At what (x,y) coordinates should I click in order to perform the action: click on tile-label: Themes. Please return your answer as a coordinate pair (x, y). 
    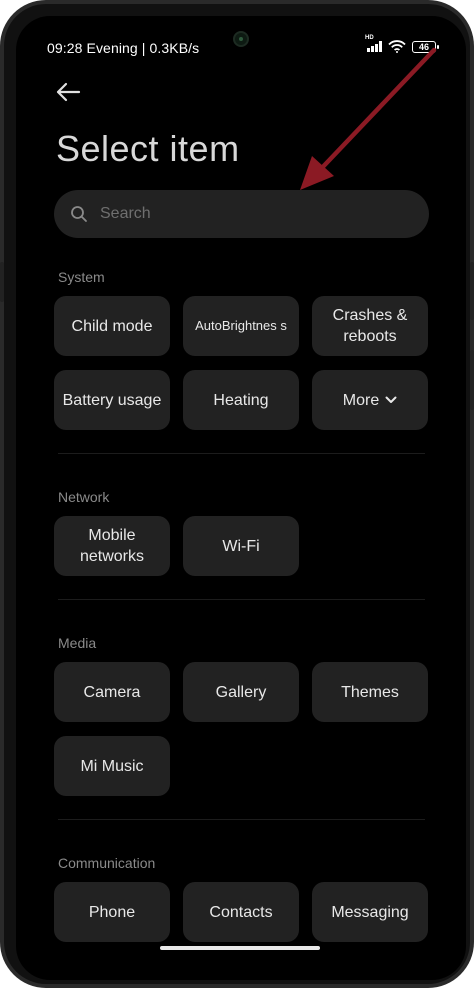
    Looking at the image, I should click on (370, 692).